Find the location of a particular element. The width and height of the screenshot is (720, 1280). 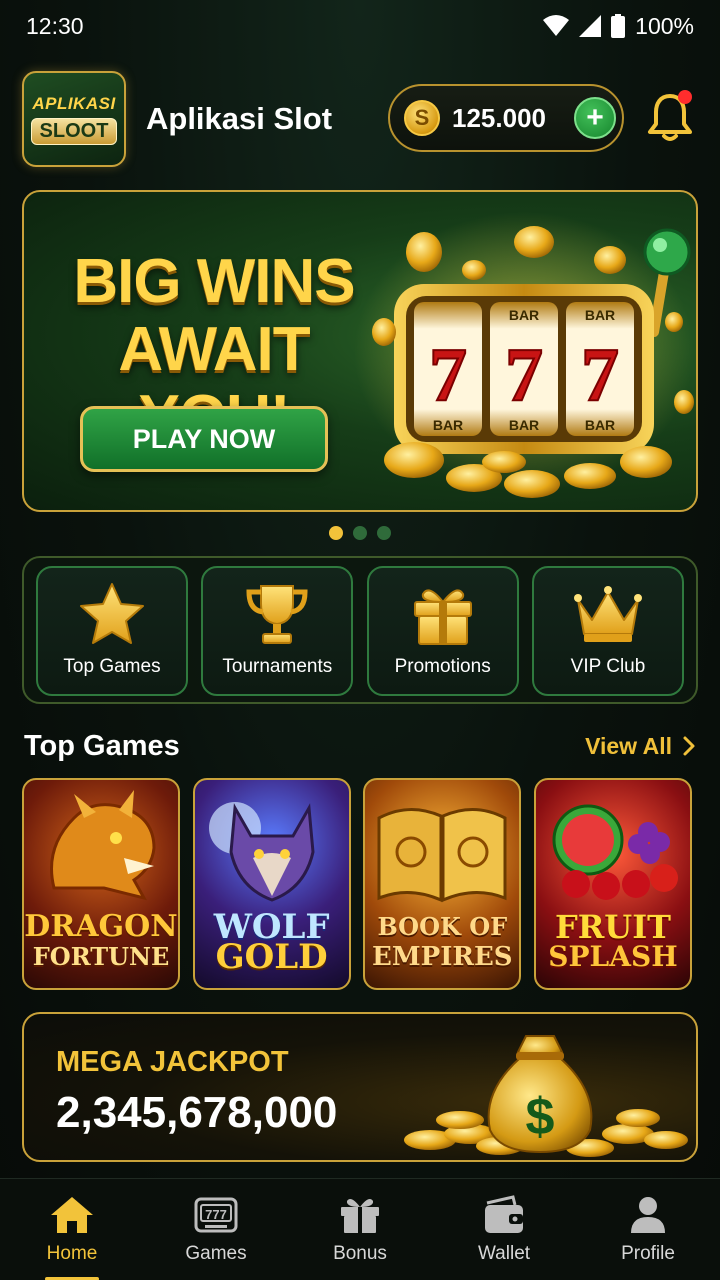

game-title: DRAGON FORTUNE is located at coordinates (100, 942).